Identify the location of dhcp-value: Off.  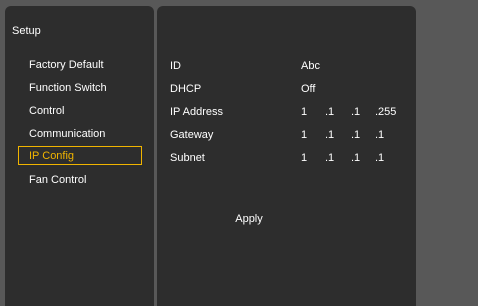
(308, 89).